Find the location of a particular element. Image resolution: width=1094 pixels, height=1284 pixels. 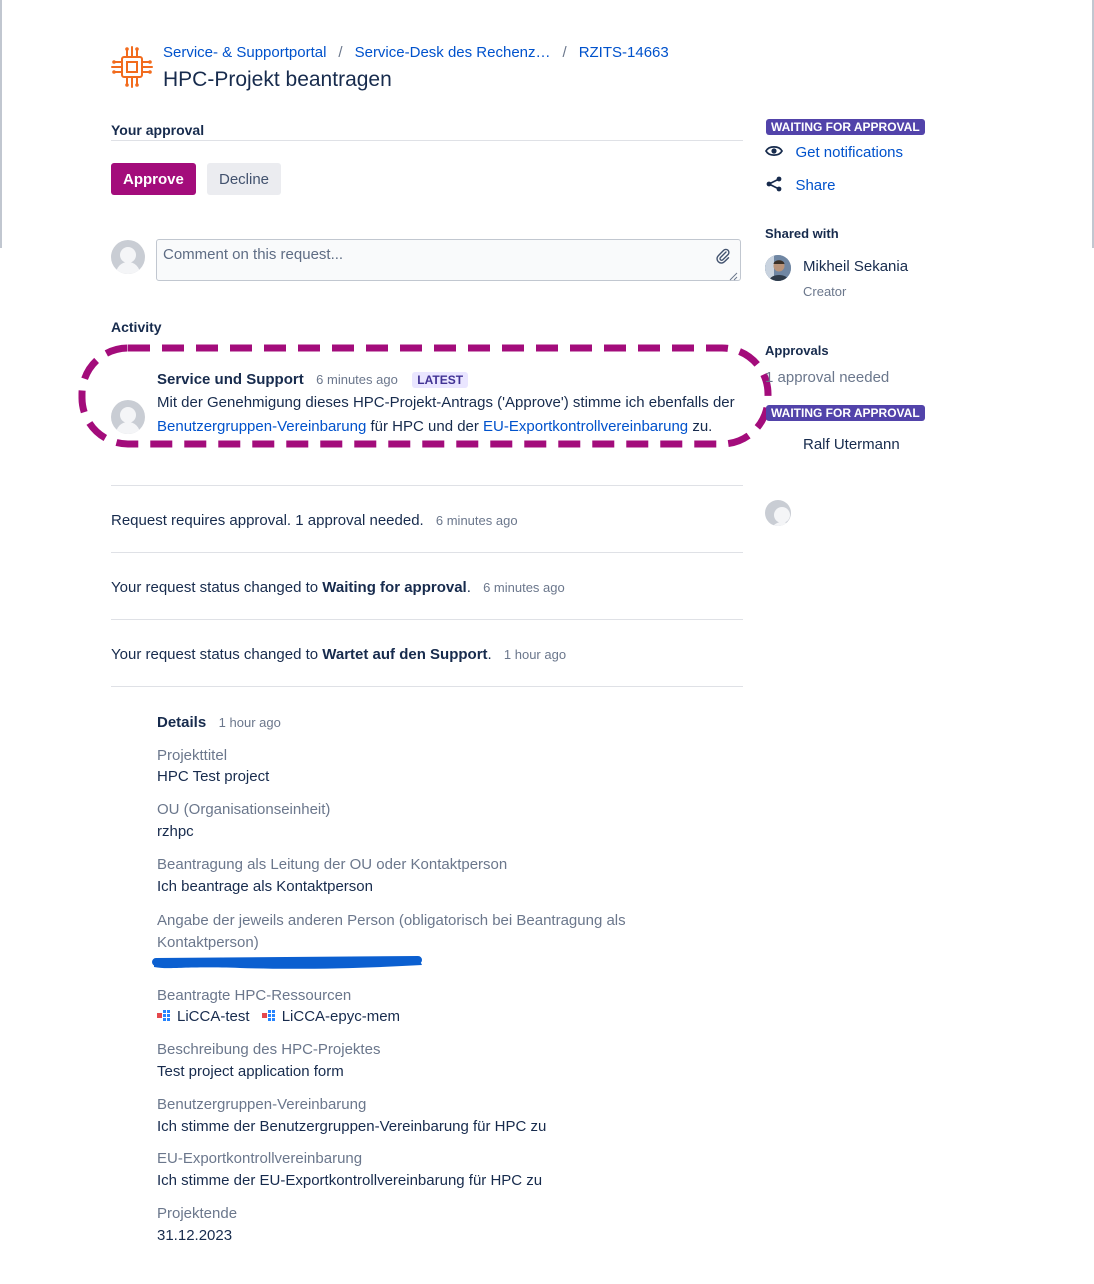

comment-field is located at coordinates (448, 264).